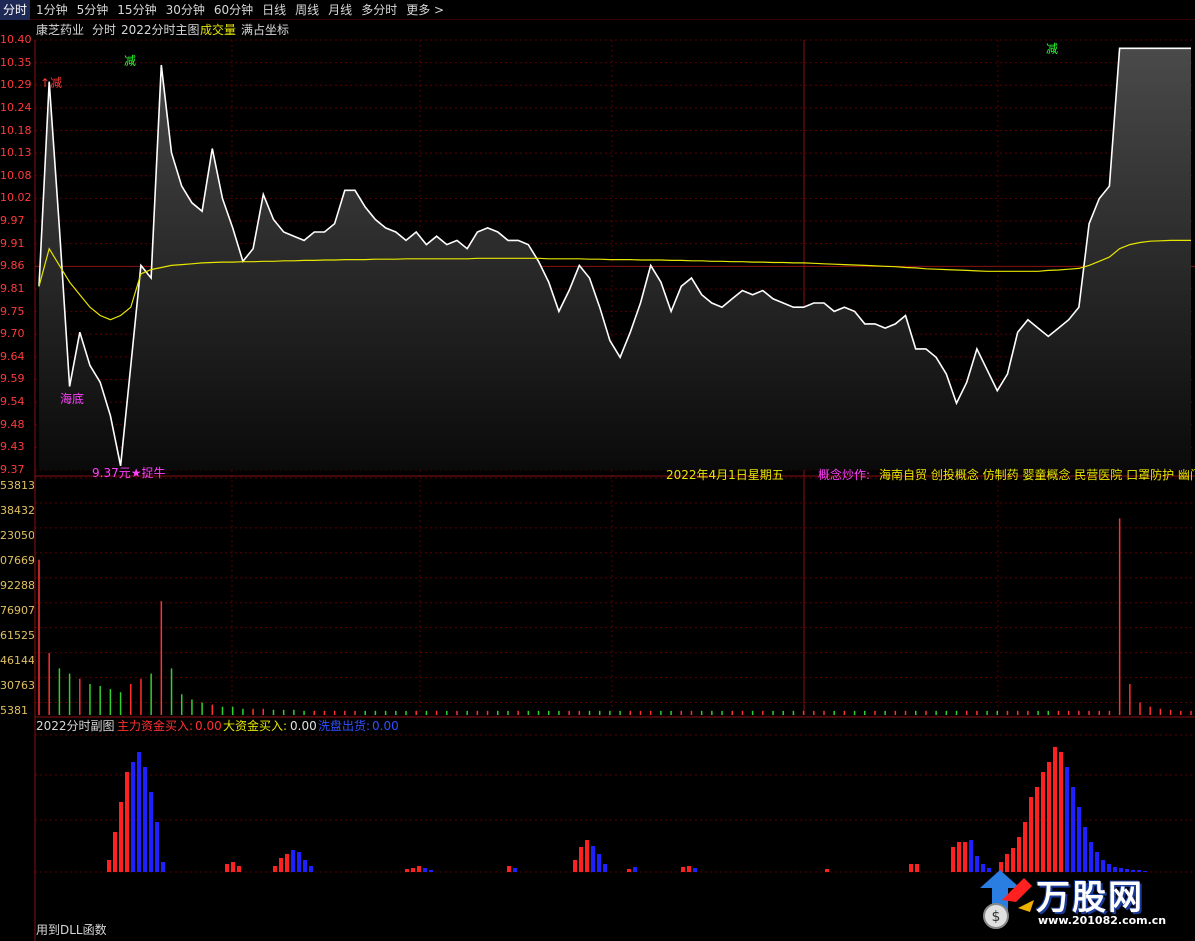 The height and width of the screenshot is (941, 1195). Describe the element at coordinates (255, 726) in the screenshot. I see `large-fund-label: 大资金买入:` at that location.